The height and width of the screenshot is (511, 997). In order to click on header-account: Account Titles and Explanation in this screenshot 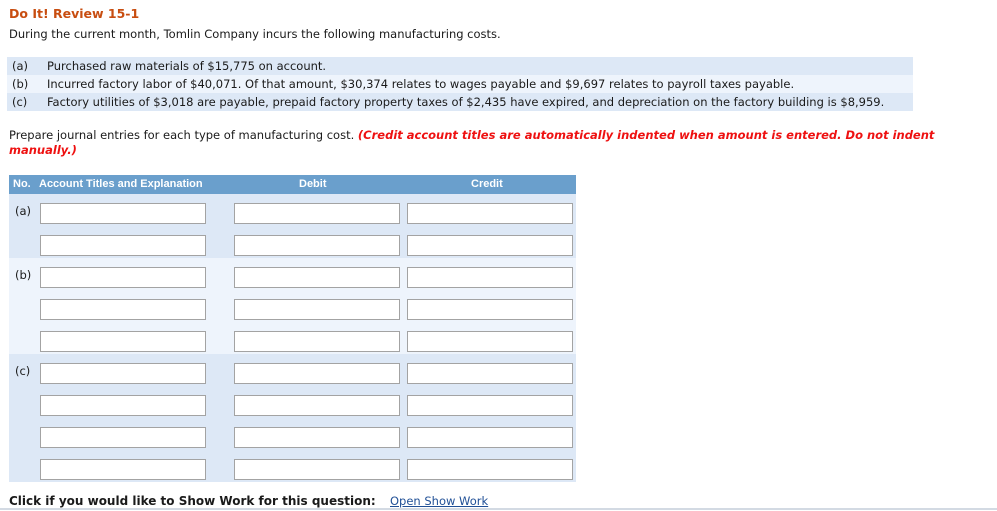, I will do `click(121, 184)`.